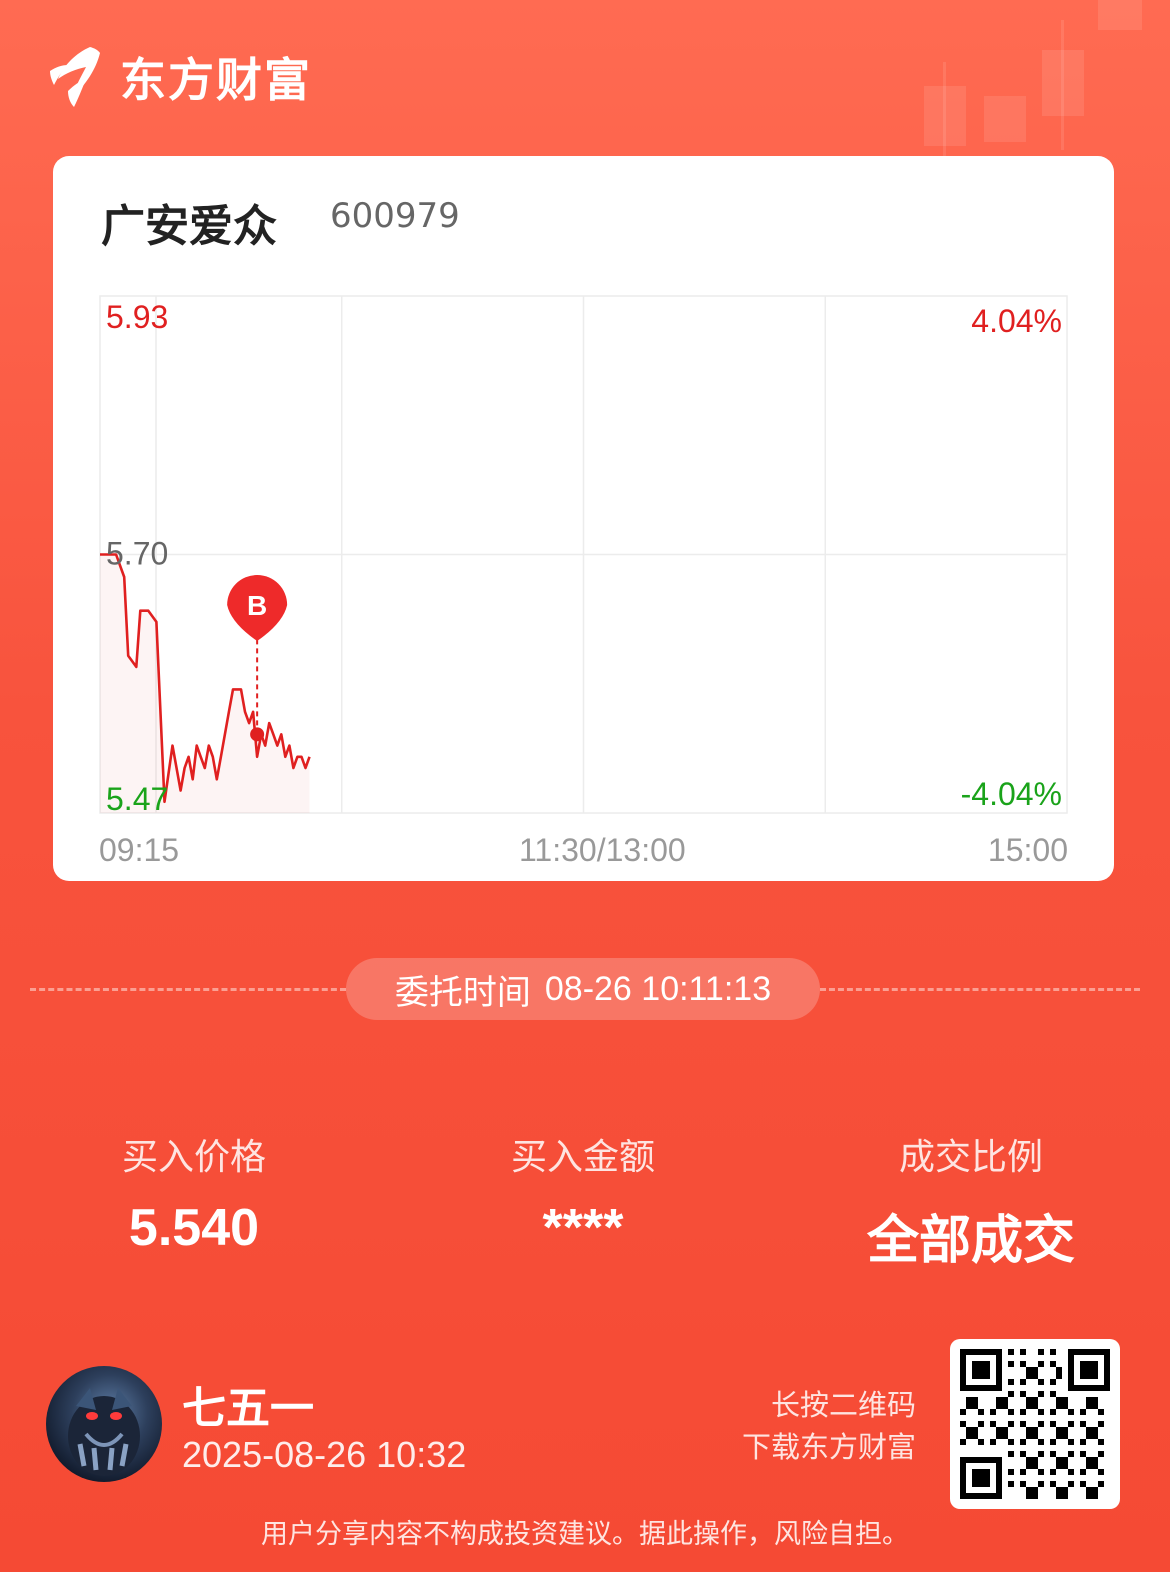 This screenshot has height=1572, width=1170. Describe the element at coordinates (658, 988) in the screenshot. I see `order-time-value: 08-26 10:11:13` at that location.